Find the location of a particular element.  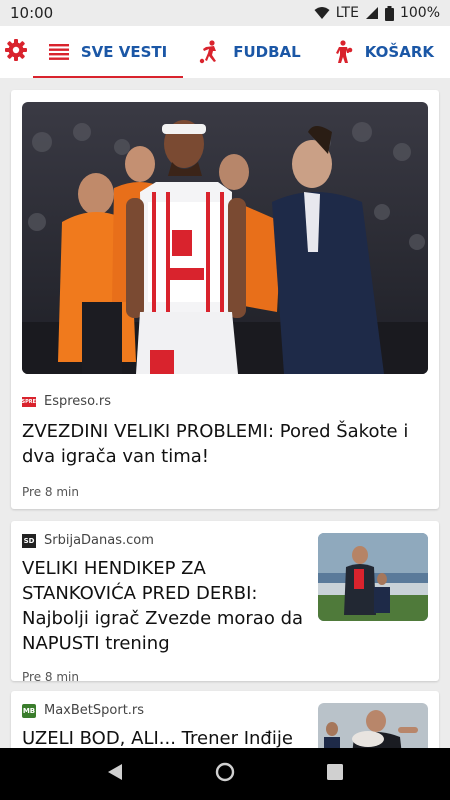

battery-level: 100% is located at coordinates (419, 13).